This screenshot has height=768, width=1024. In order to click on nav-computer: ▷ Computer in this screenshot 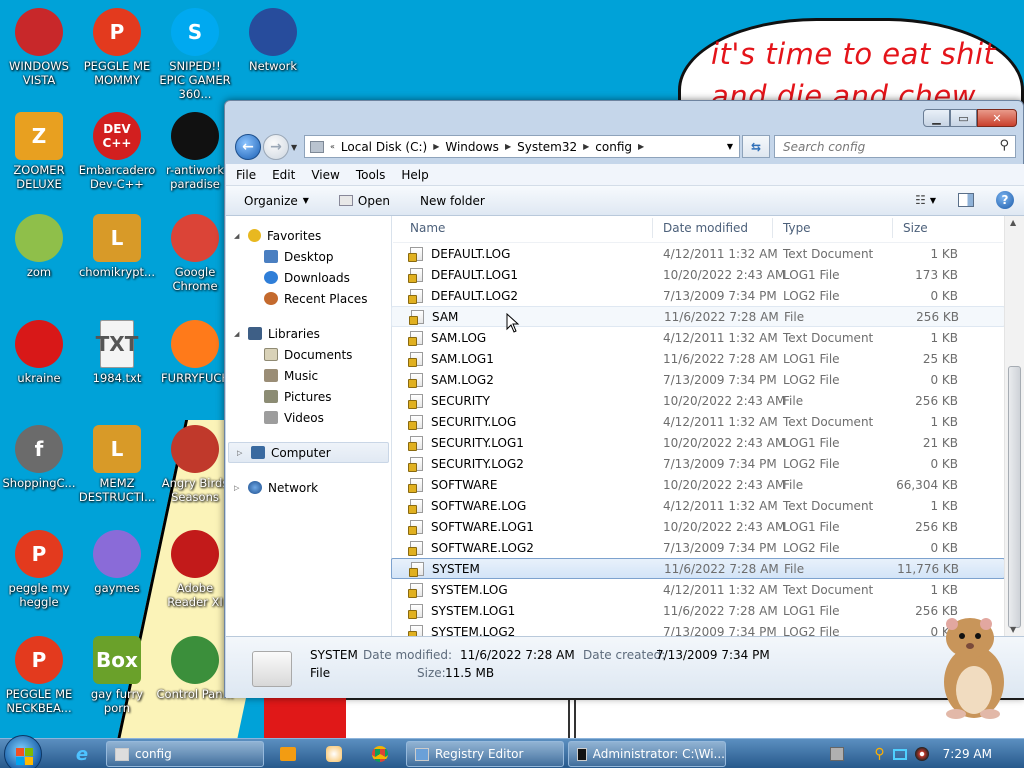, I will do `click(308, 452)`.